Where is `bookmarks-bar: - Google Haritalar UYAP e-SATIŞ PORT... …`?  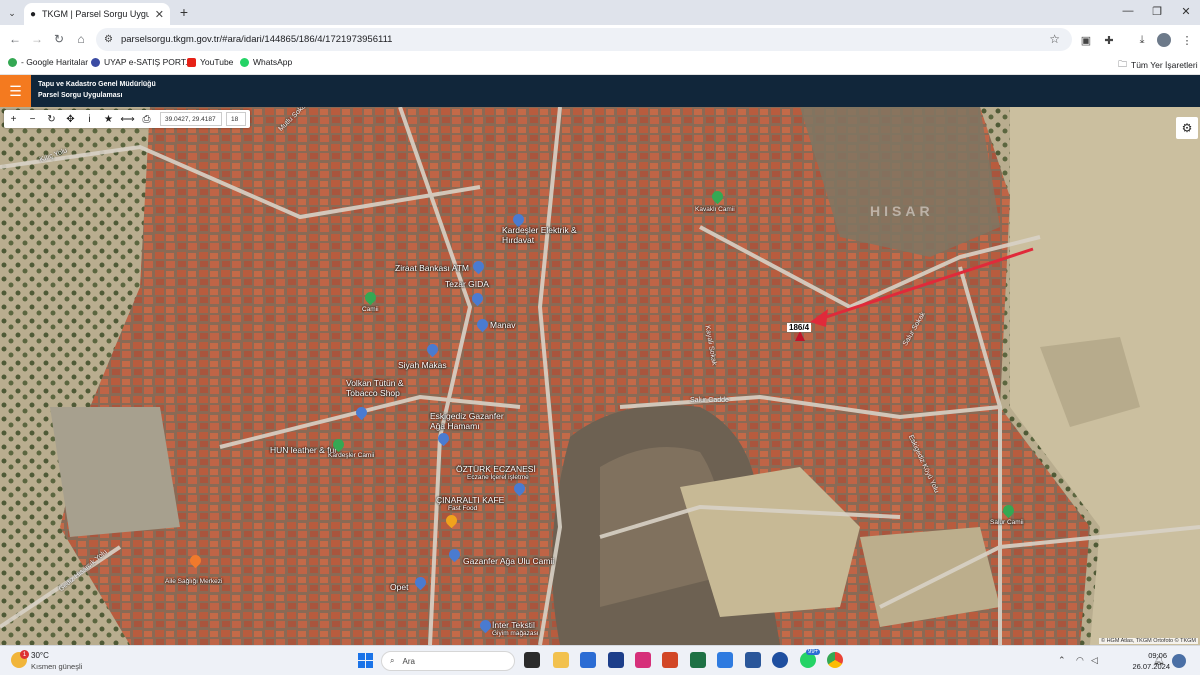 bookmarks-bar: - Google Haritalar UYAP e-SATIŞ PORT... … is located at coordinates (600, 64).